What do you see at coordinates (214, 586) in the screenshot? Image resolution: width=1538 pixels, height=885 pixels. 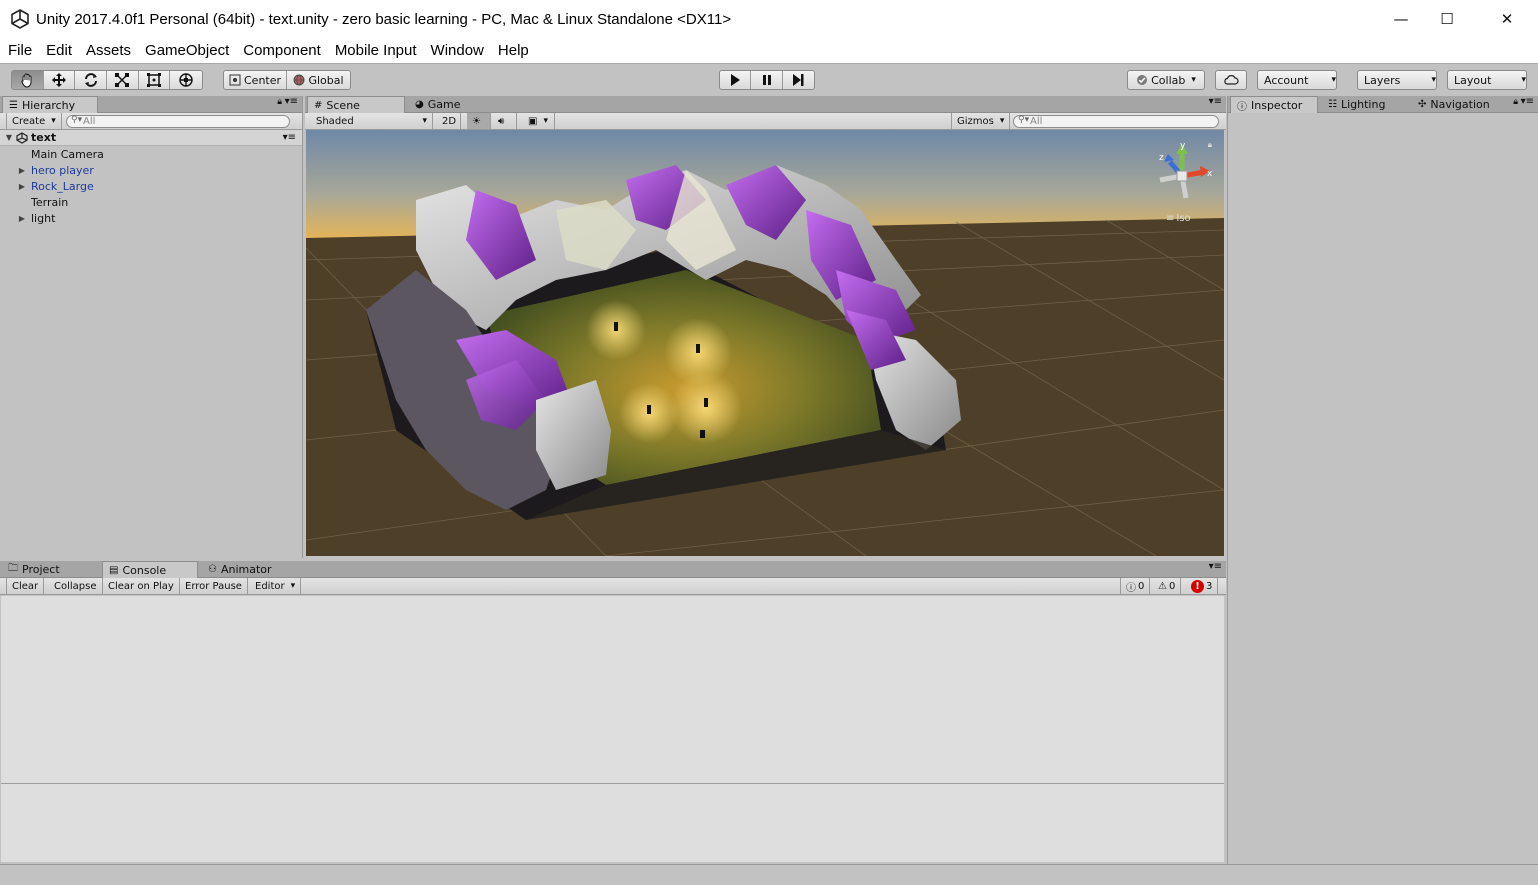 I see `error-pause-button: Error Pause` at bounding box center [214, 586].